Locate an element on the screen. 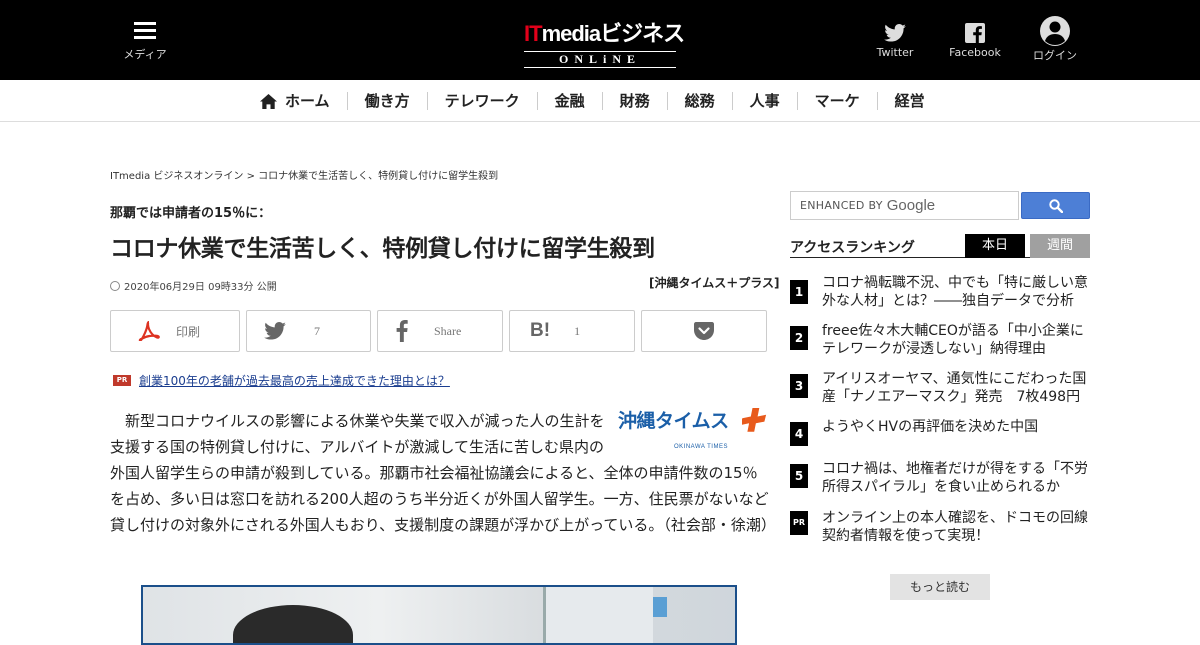 The width and height of the screenshot is (1200, 645). site-search: ENHANCED BY Google is located at coordinates (940, 205).